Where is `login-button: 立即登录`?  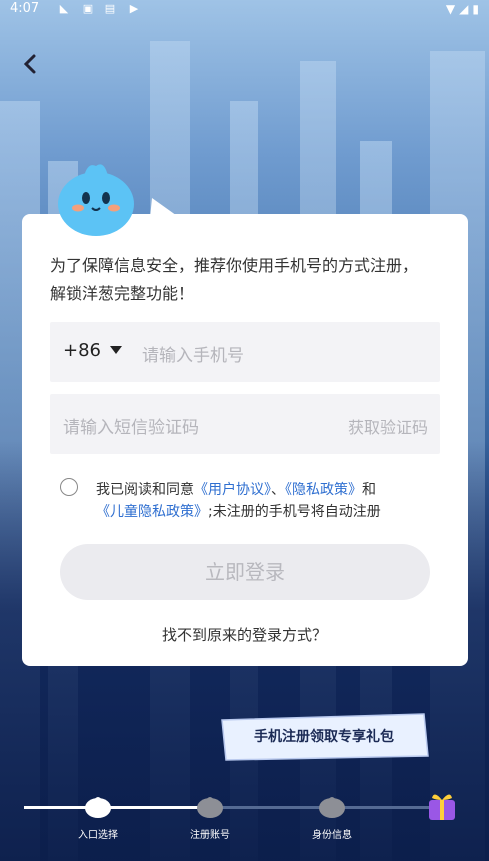 login-button: 立即登录 is located at coordinates (245, 572).